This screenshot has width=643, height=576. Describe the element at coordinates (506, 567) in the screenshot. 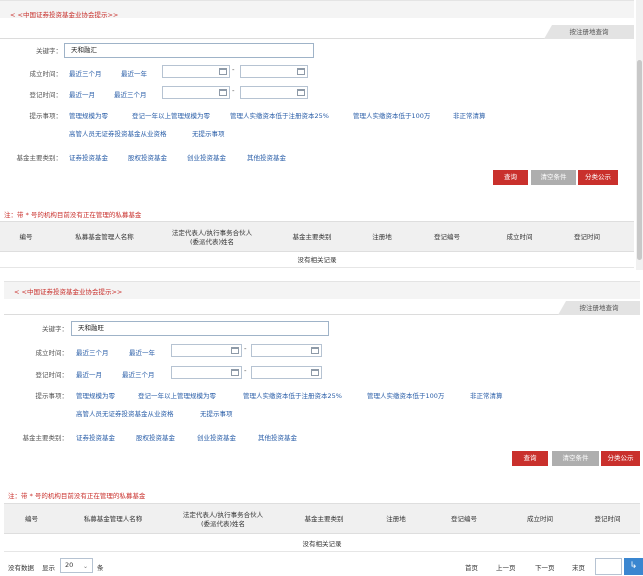

I see `prev-page-link: 上一页` at that location.